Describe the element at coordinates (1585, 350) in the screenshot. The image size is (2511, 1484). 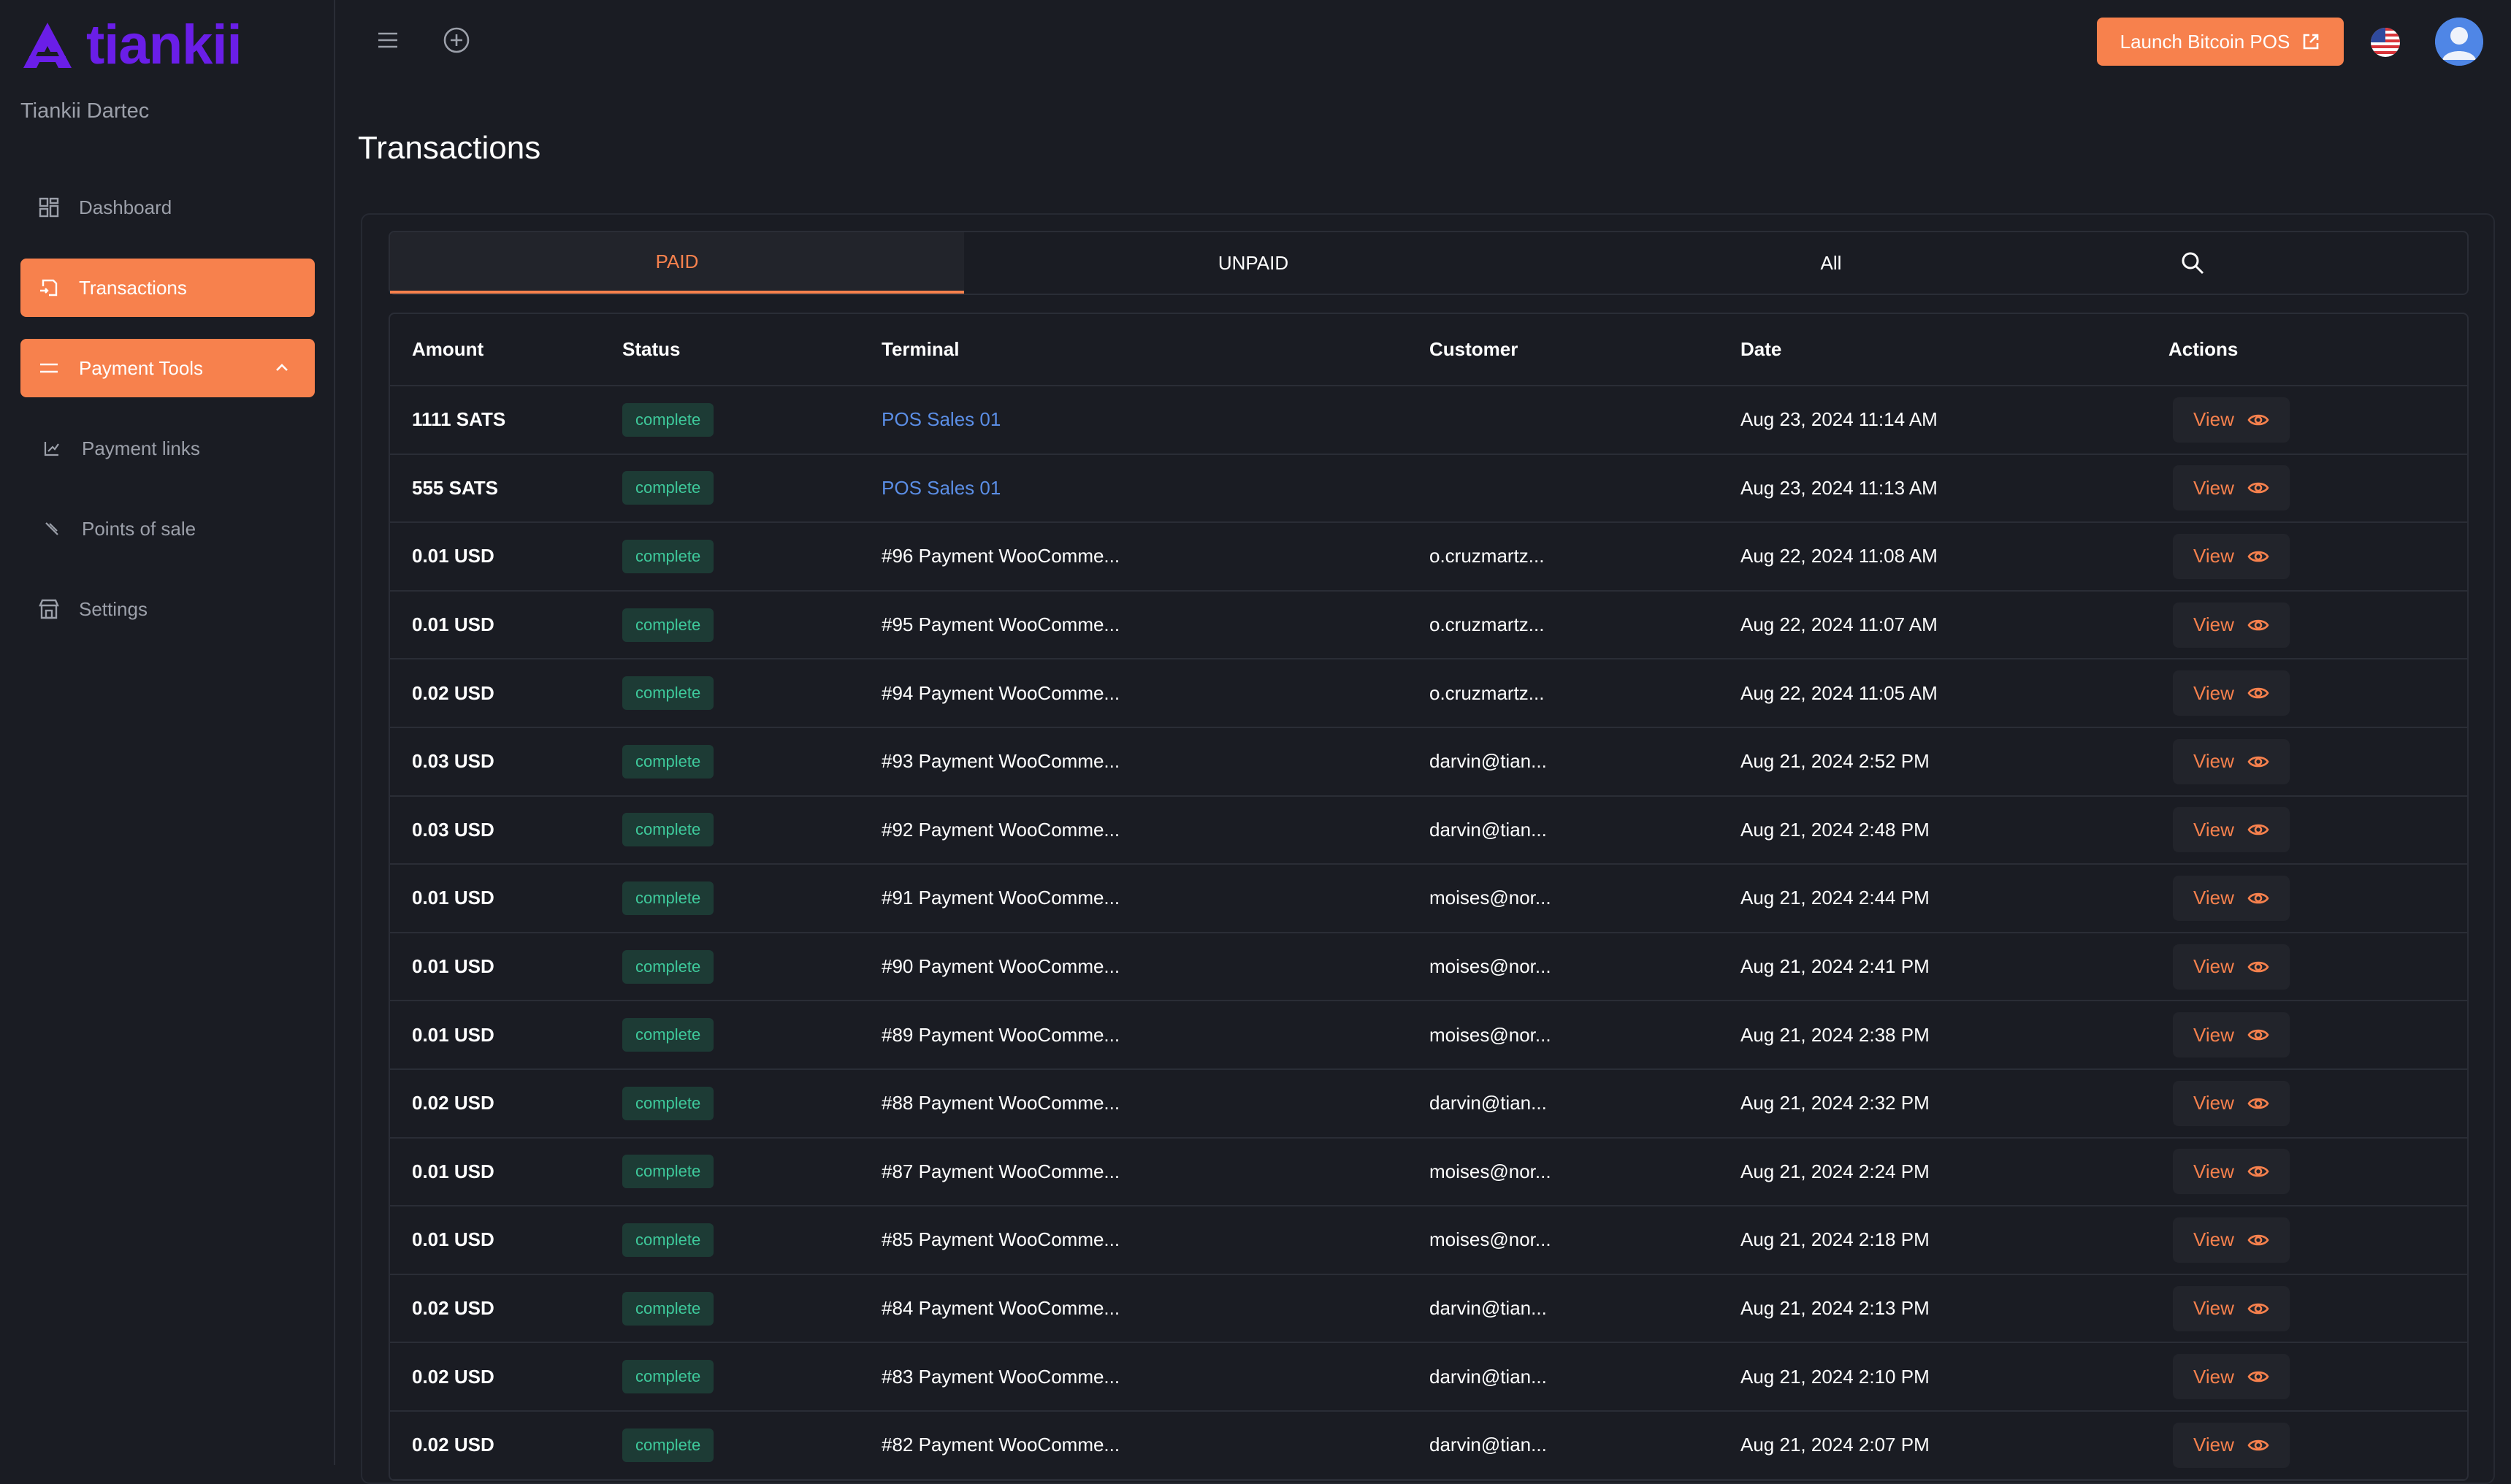
I see `column-header-customer: Customer` at that location.